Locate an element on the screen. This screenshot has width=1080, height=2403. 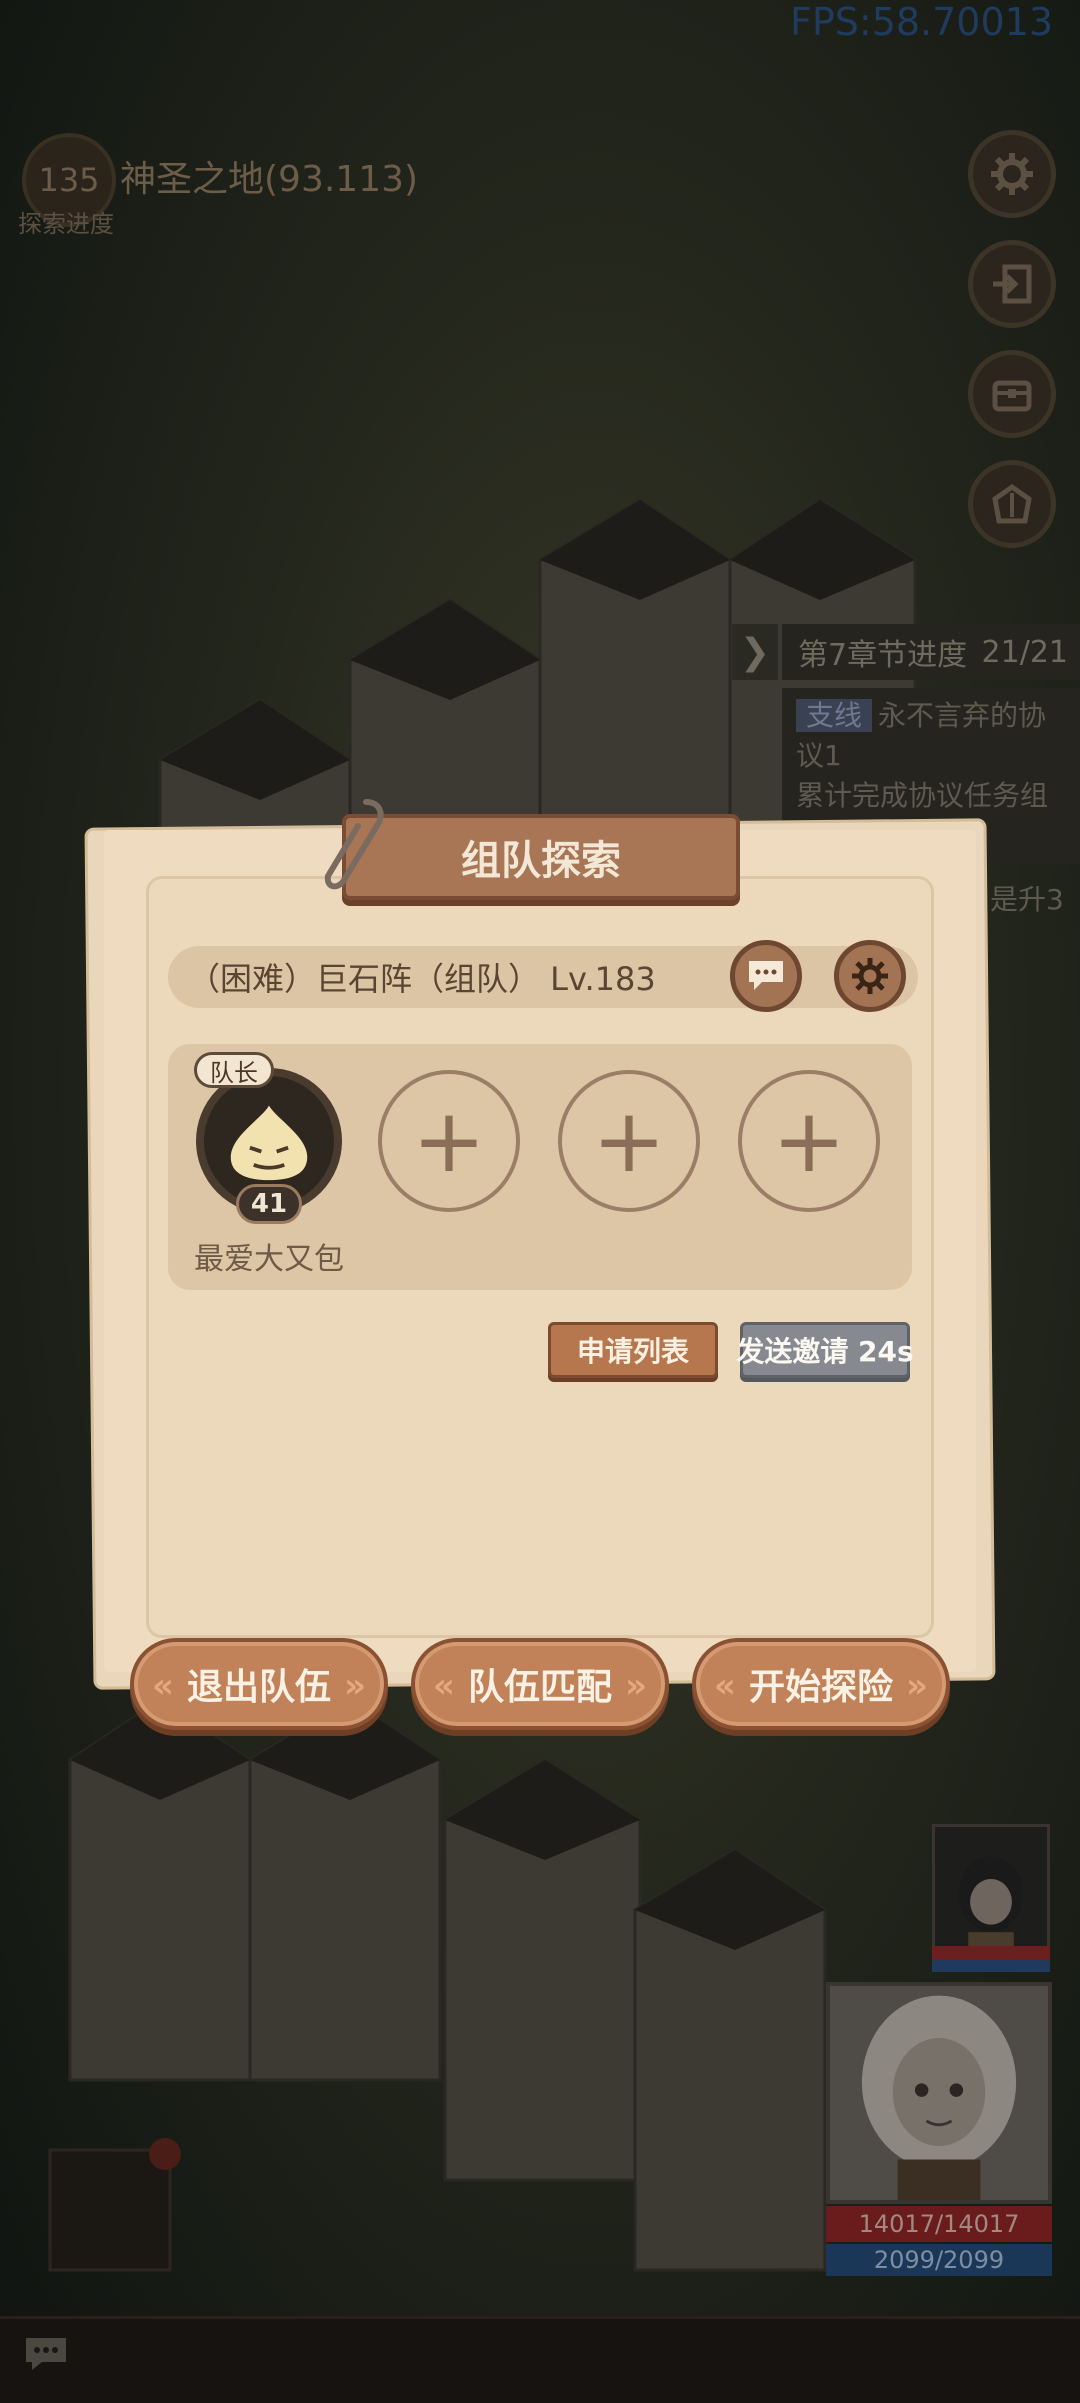
chapter-title-bar: 第7章节进度 21/21 is located at coordinates (931, 652).